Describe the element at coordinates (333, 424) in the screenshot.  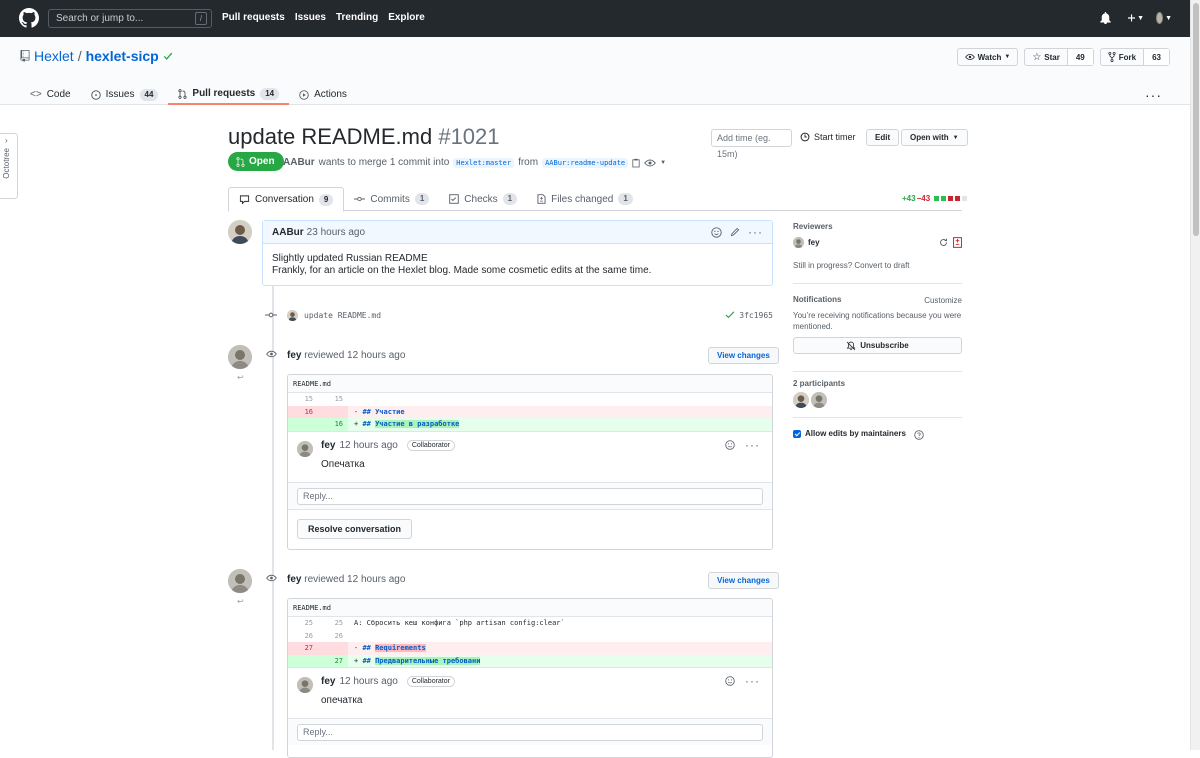
I see `new-line-number: 16` at that location.